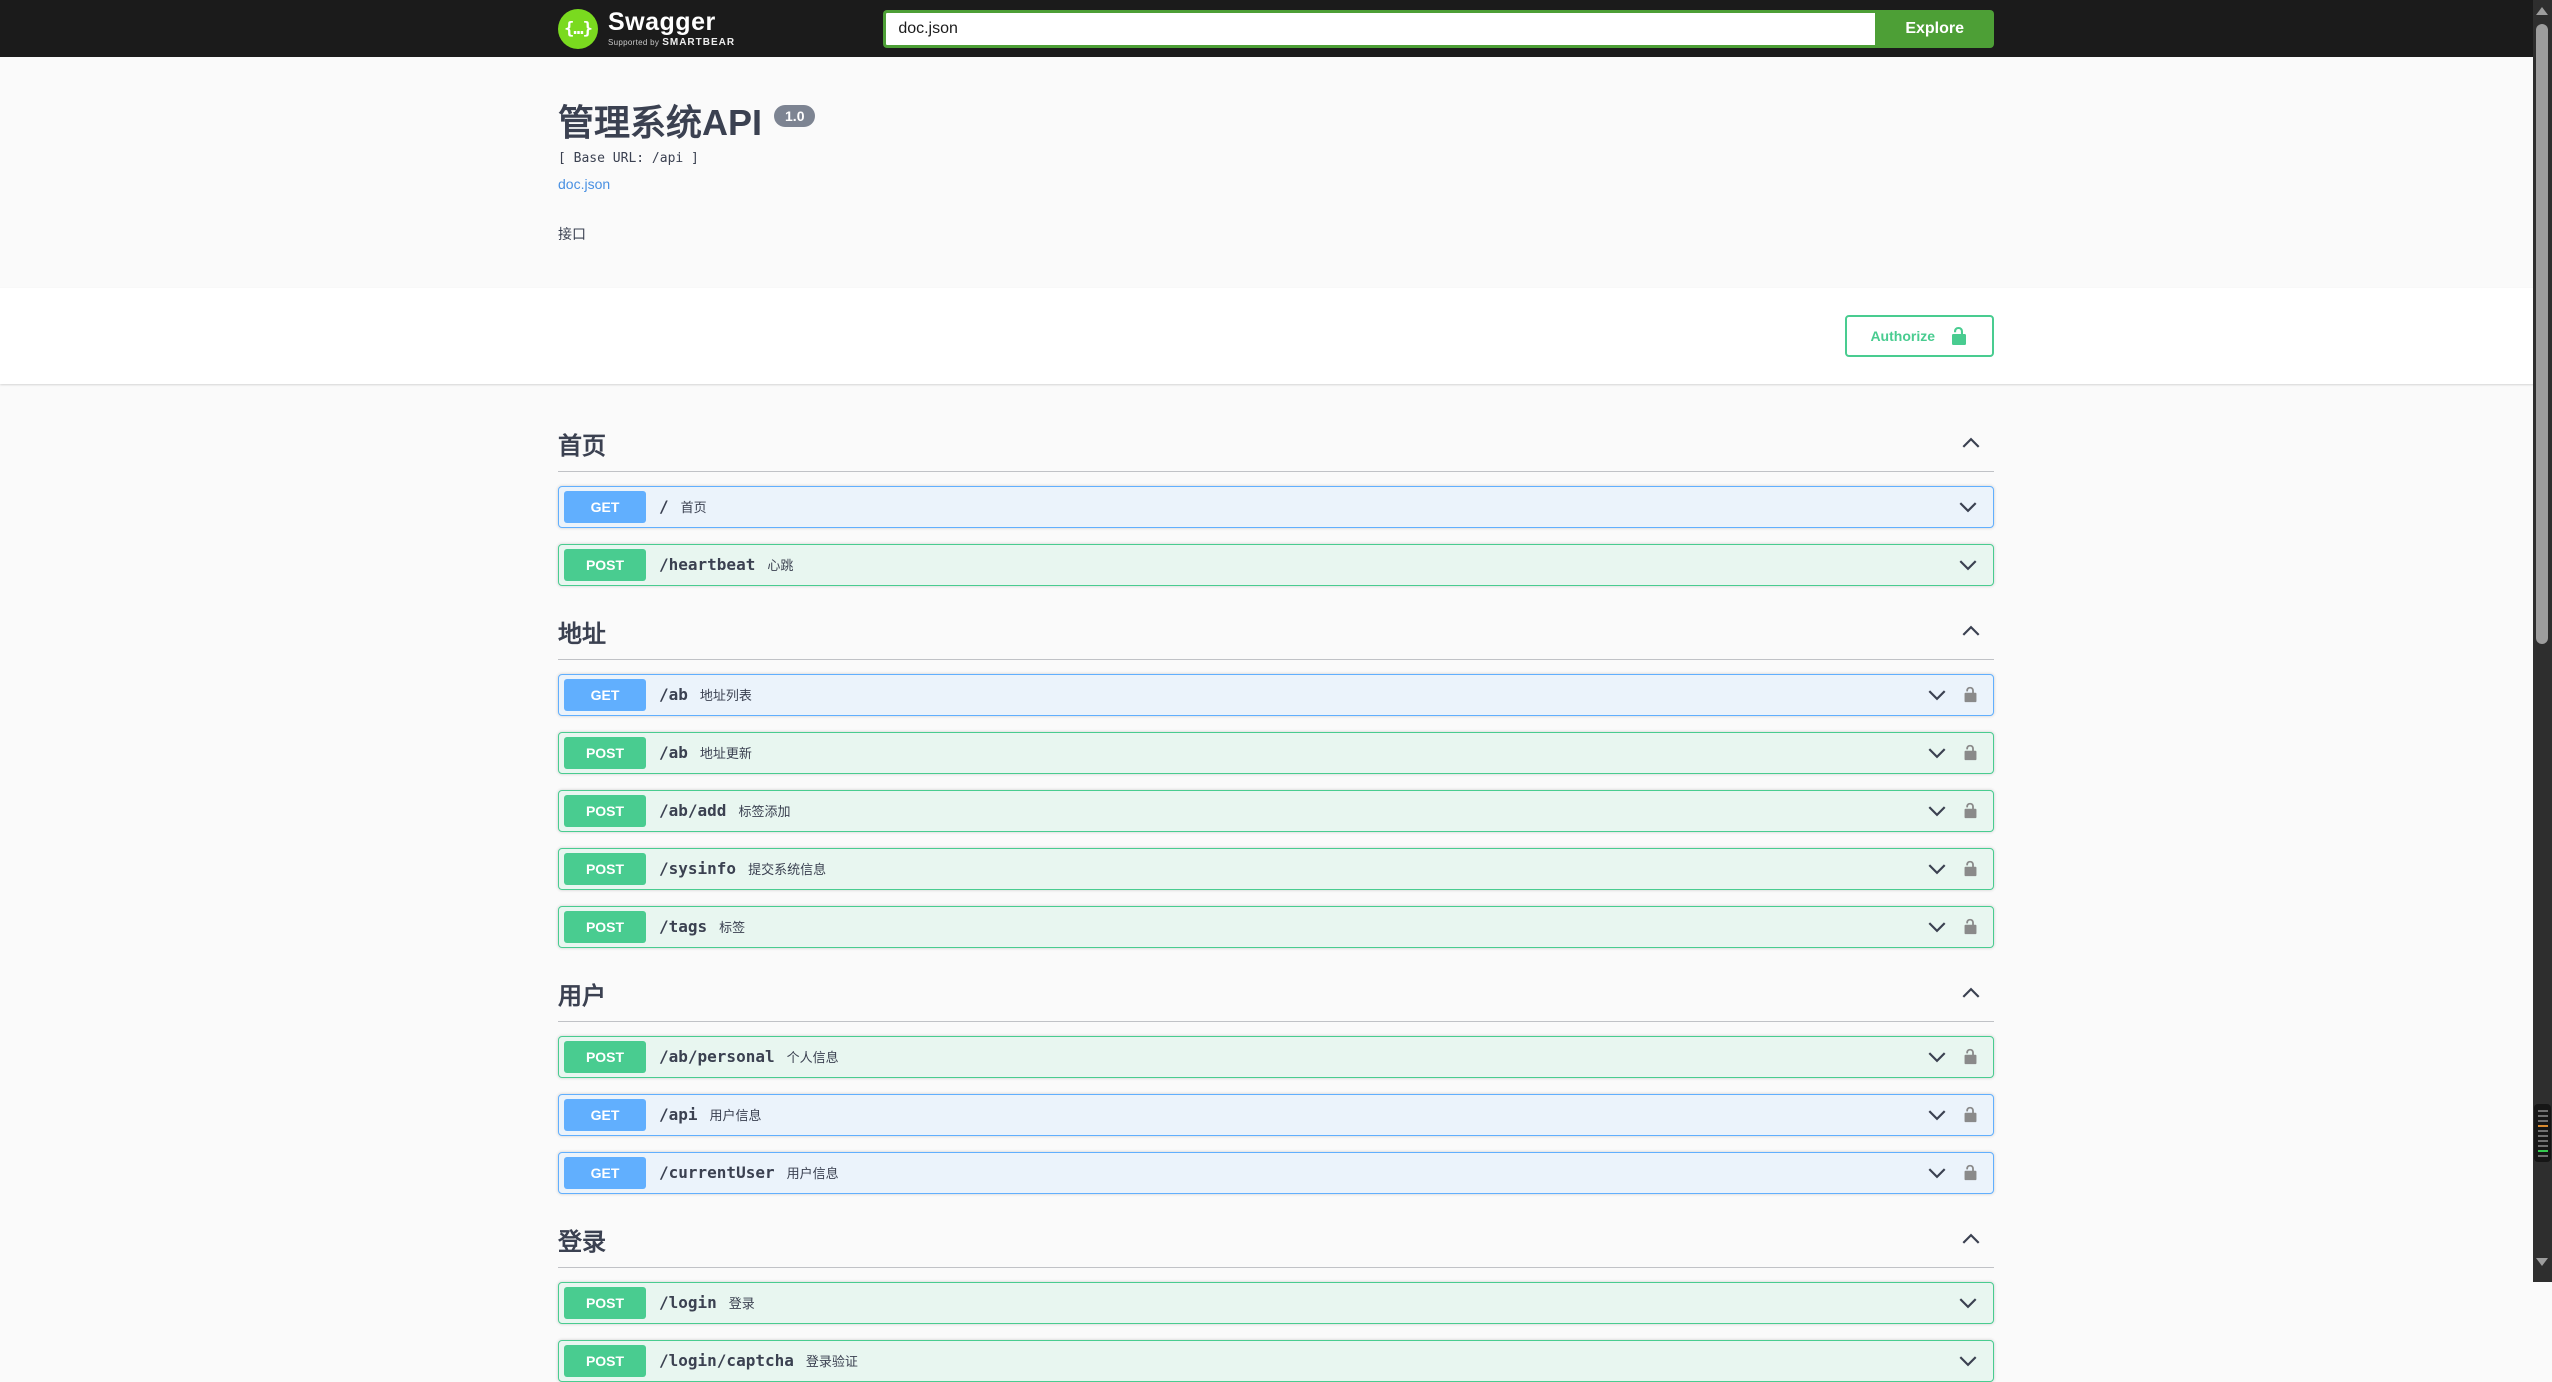 The width and height of the screenshot is (2552, 1382). What do you see at coordinates (664, 507) in the screenshot?
I see `operation-path: /` at bounding box center [664, 507].